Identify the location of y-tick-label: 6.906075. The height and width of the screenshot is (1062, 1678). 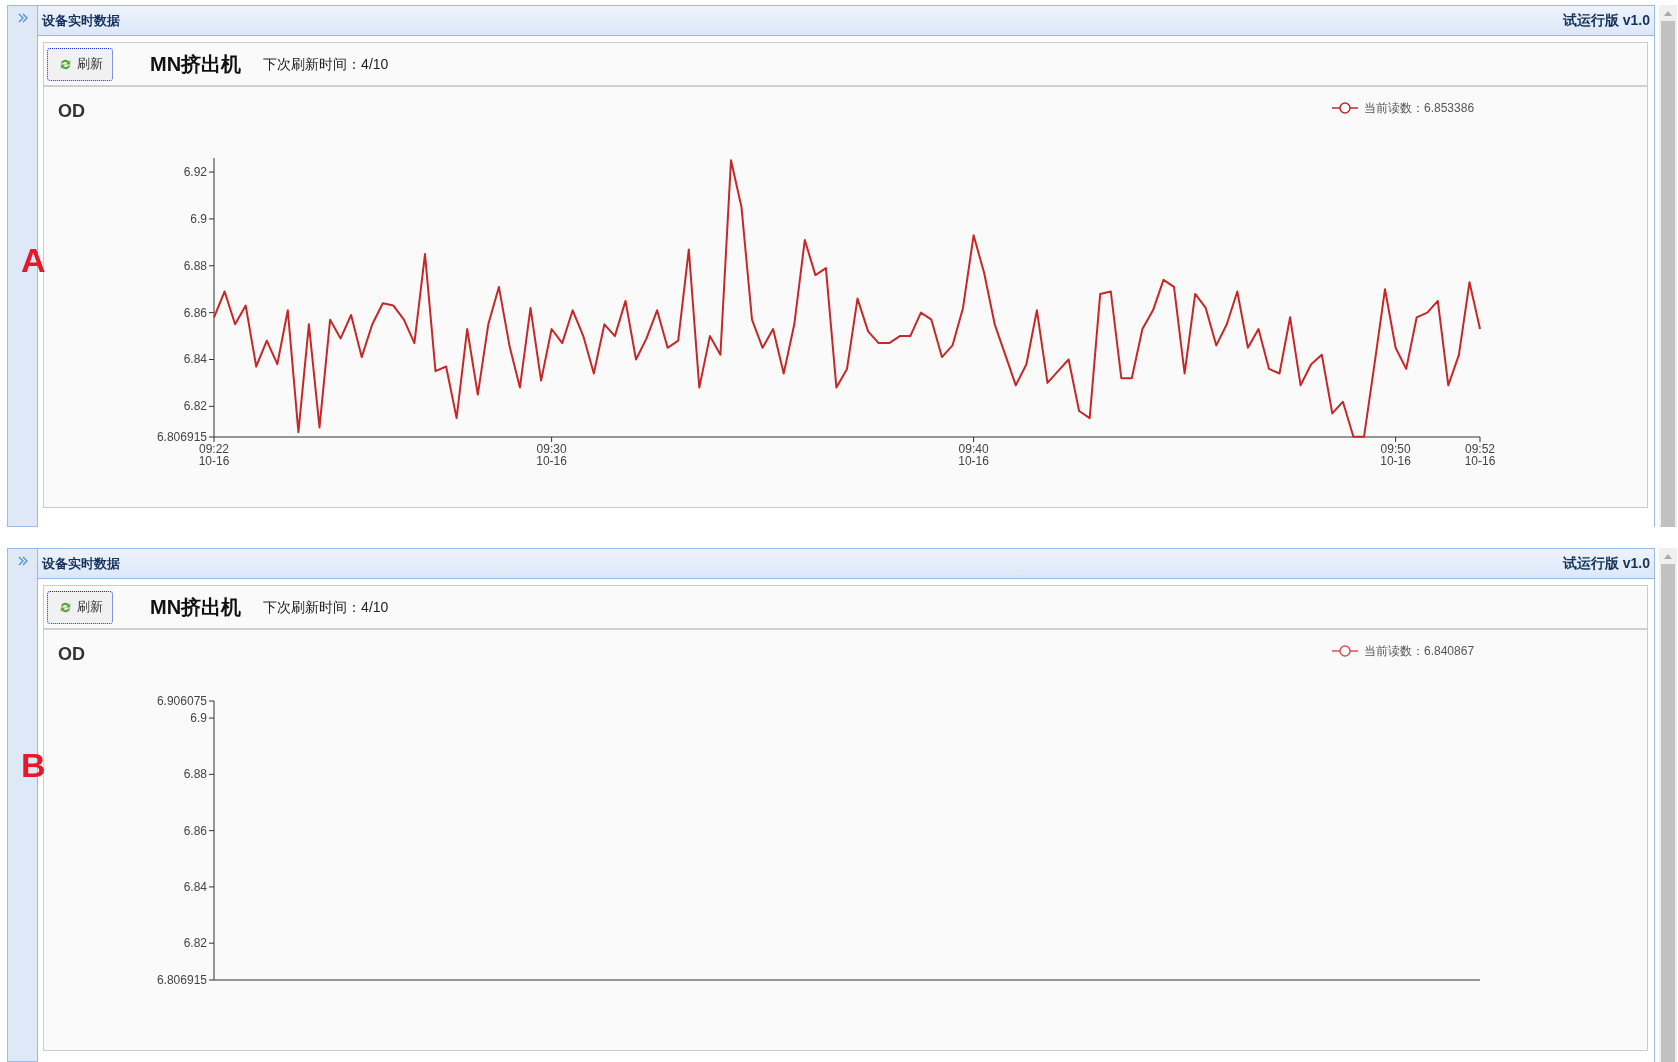
(181, 701).